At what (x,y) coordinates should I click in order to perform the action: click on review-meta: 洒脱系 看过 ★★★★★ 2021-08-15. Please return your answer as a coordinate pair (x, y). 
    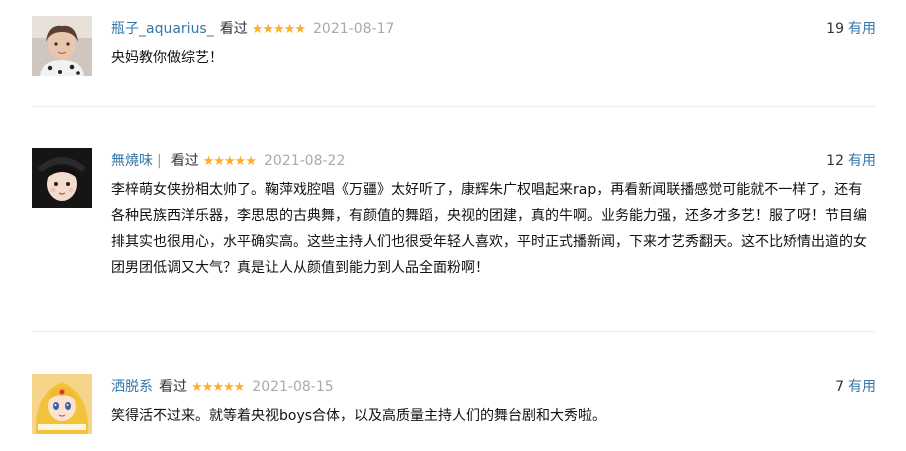
    Looking at the image, I should click on (493, 387).